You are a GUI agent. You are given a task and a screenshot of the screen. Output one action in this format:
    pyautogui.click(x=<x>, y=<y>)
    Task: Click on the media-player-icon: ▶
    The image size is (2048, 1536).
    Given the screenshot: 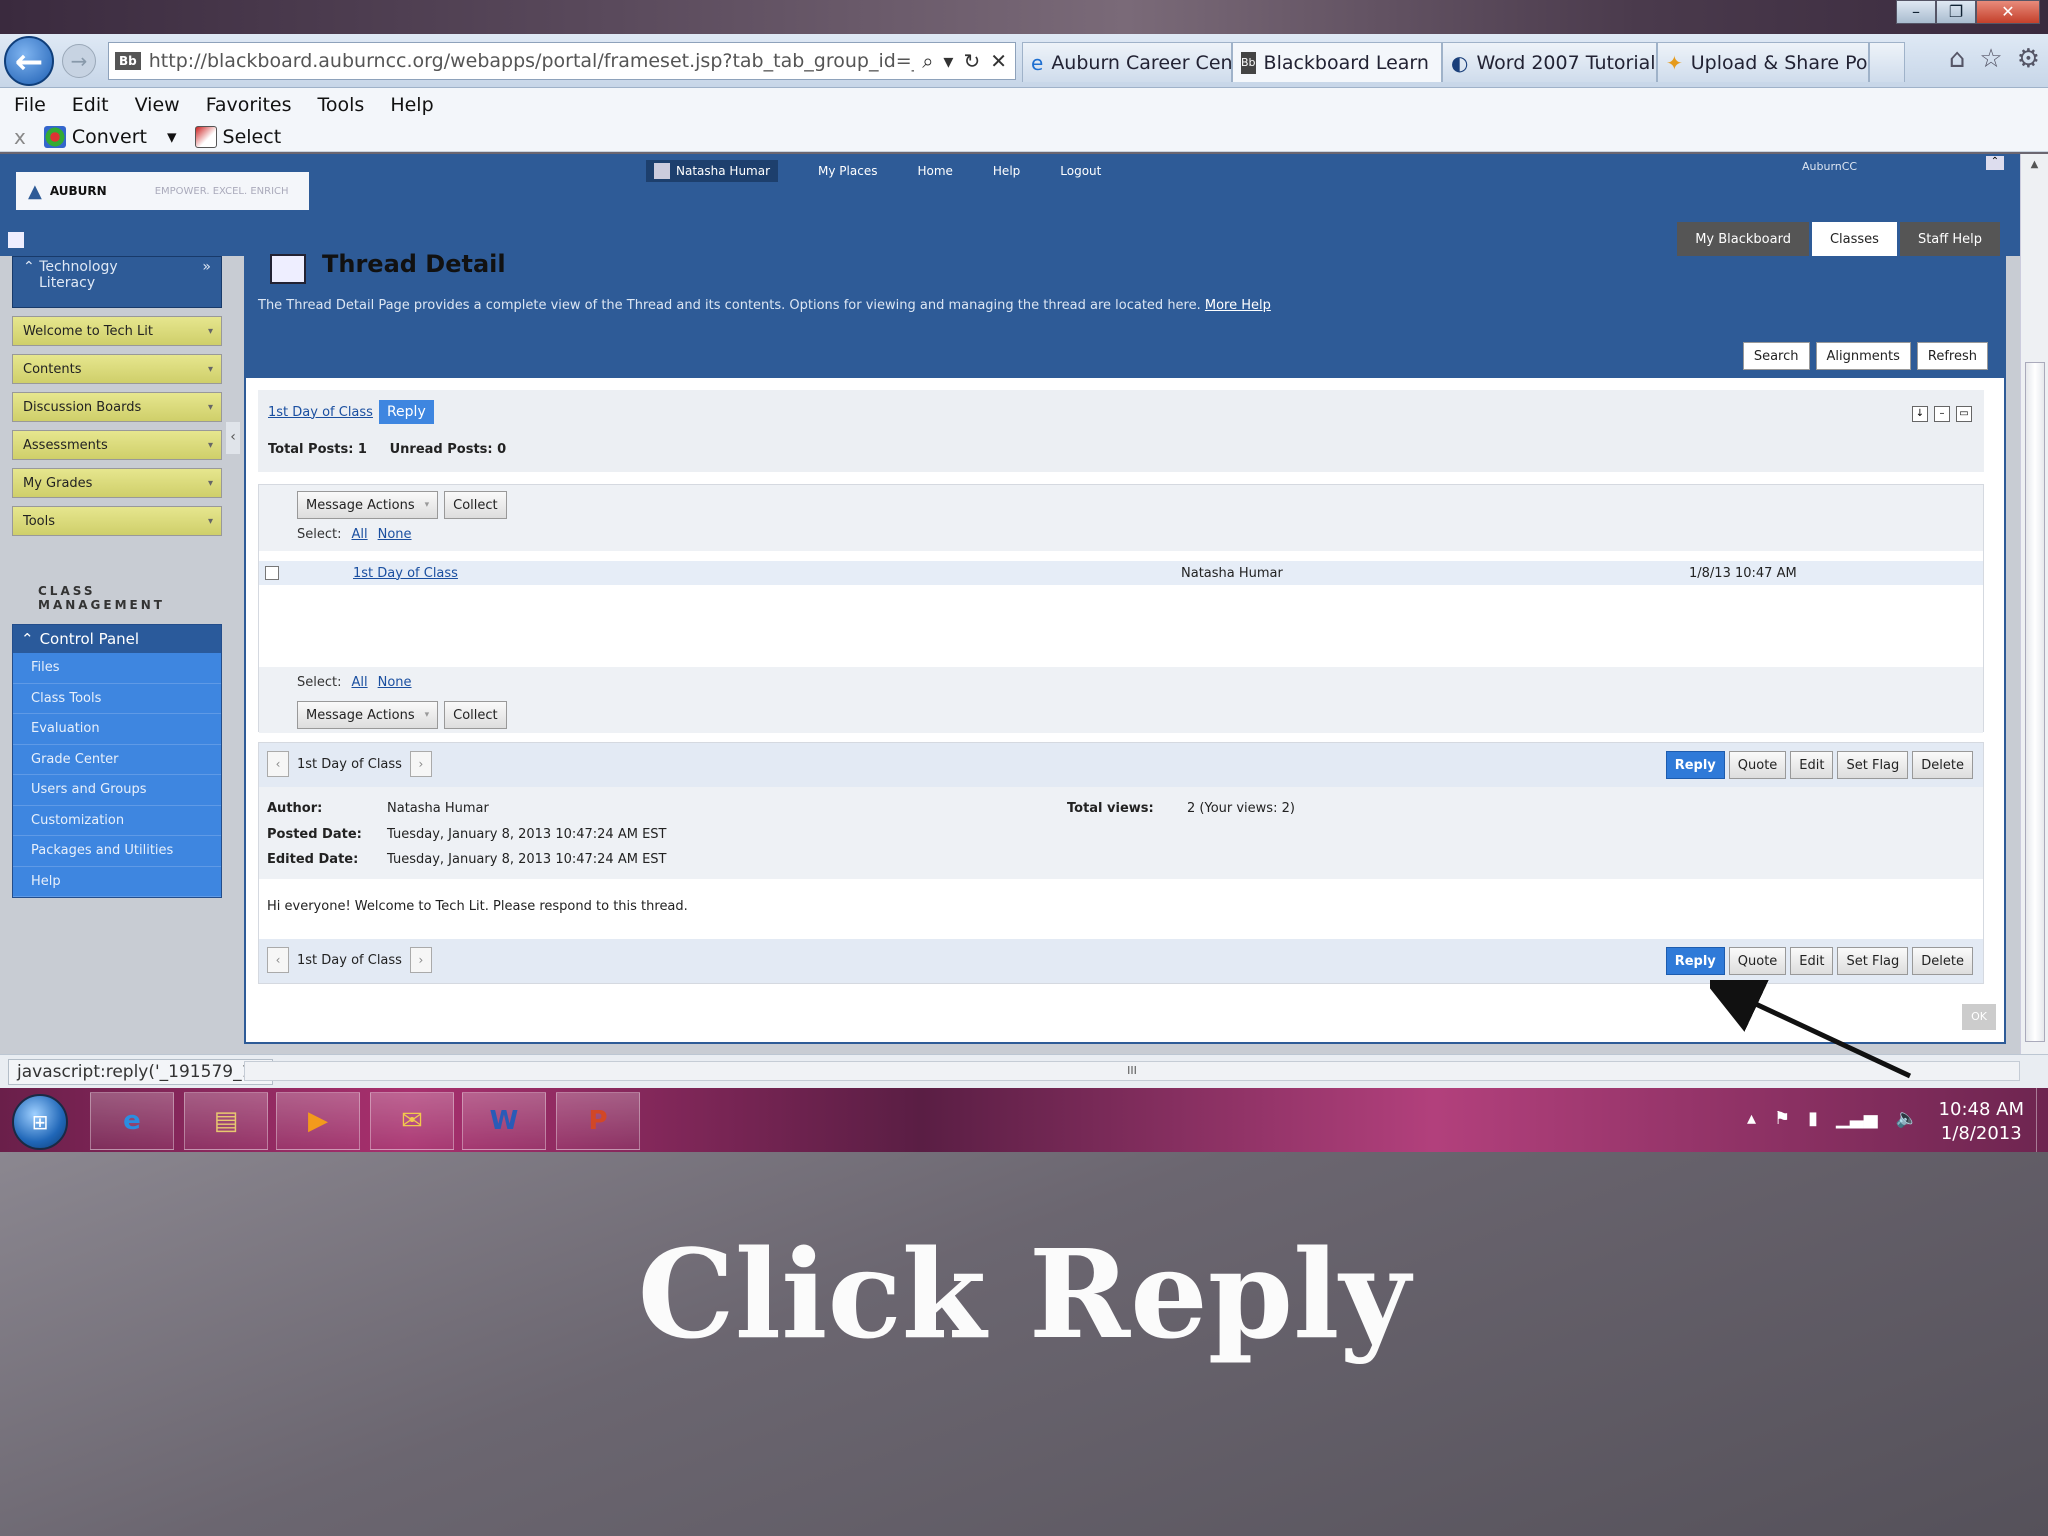 What is the action you would take?
    pyautogui.click(x=318, y=1121)
    